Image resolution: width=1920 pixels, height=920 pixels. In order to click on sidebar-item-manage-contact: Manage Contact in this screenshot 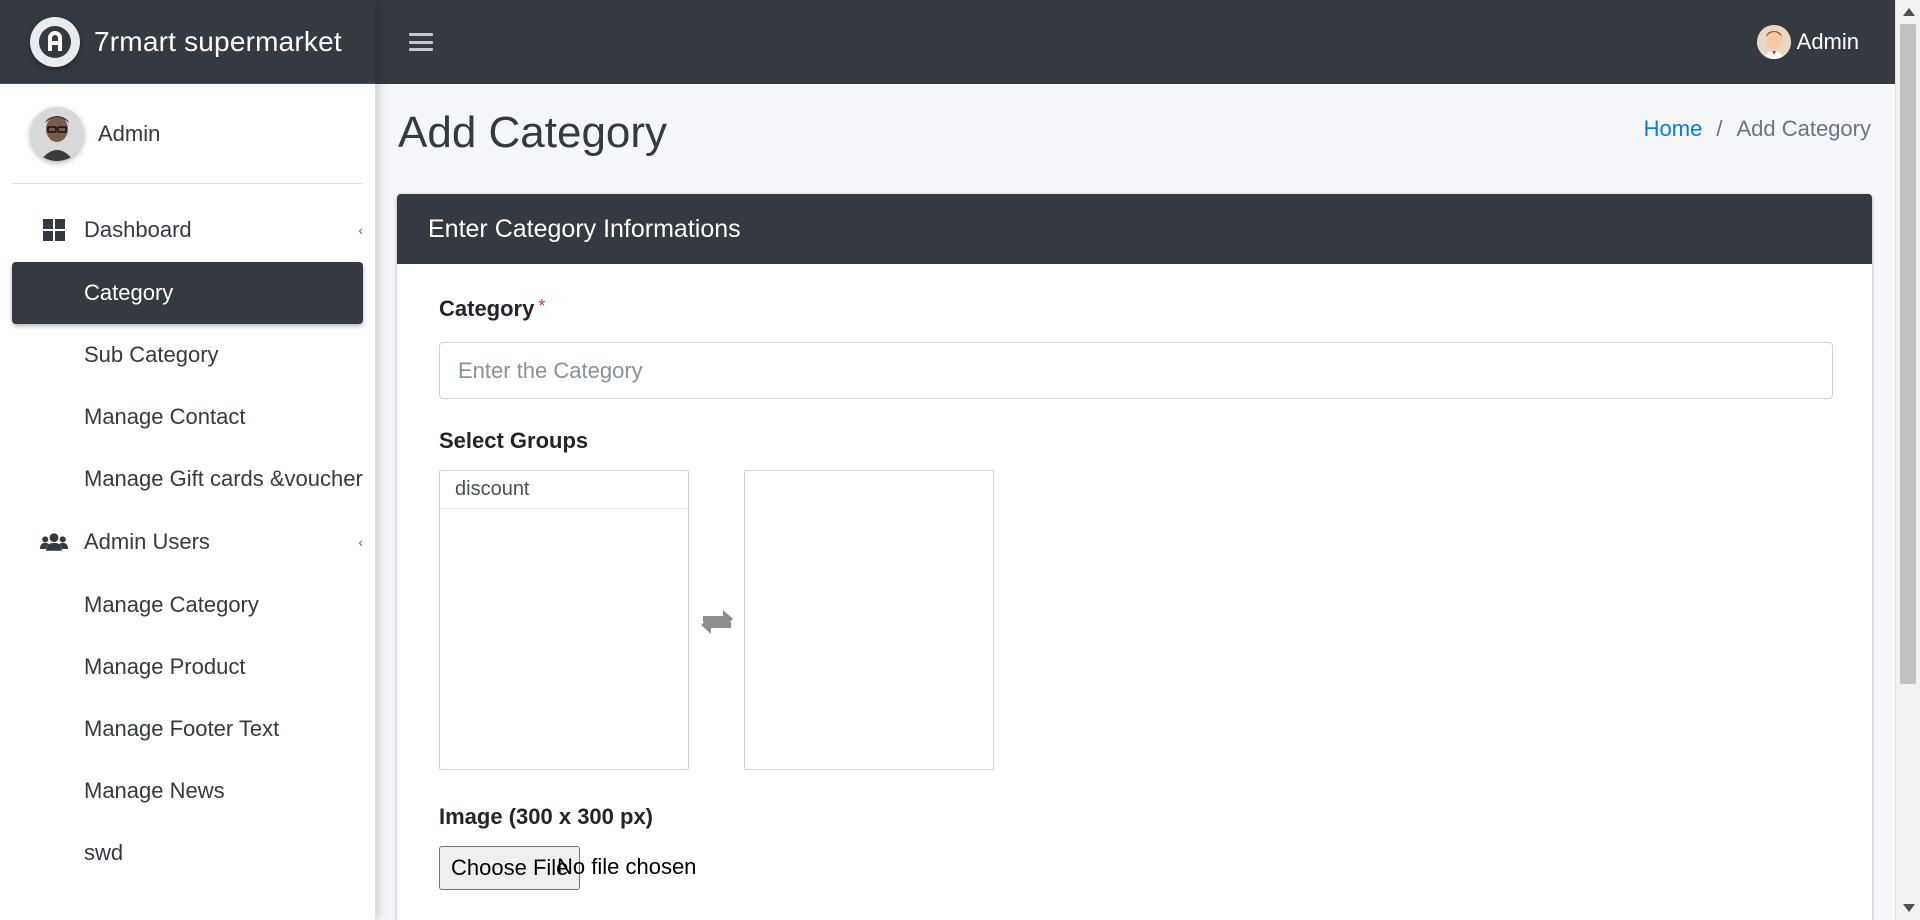, I will do `click(187, 417)`.